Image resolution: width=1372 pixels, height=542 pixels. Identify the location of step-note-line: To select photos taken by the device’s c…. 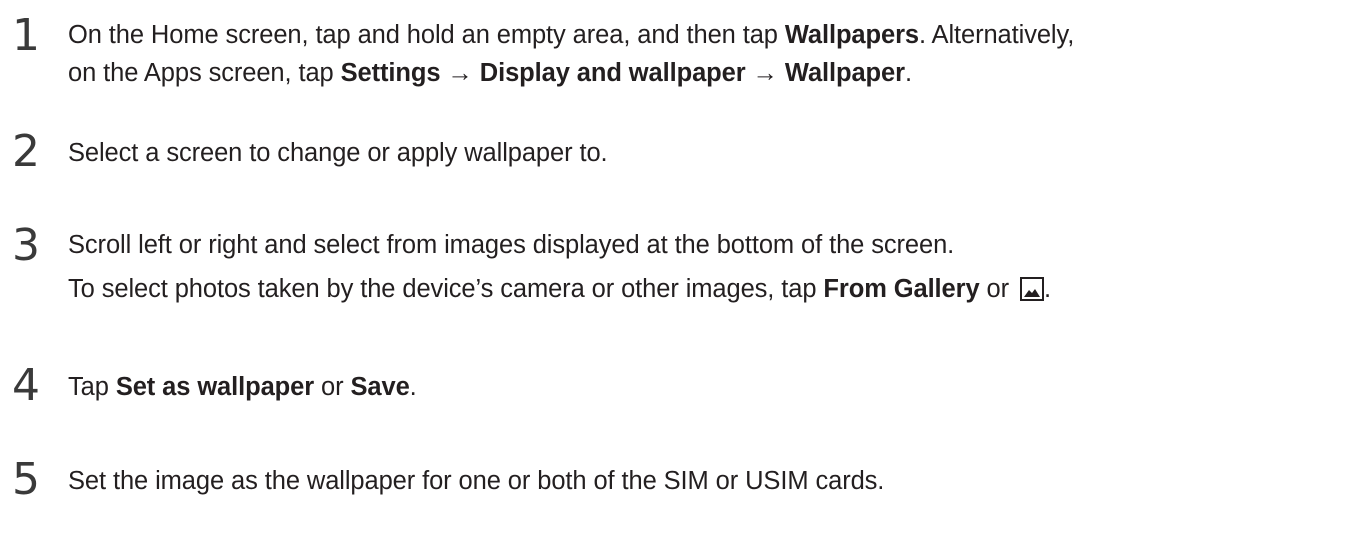
(559, 289).